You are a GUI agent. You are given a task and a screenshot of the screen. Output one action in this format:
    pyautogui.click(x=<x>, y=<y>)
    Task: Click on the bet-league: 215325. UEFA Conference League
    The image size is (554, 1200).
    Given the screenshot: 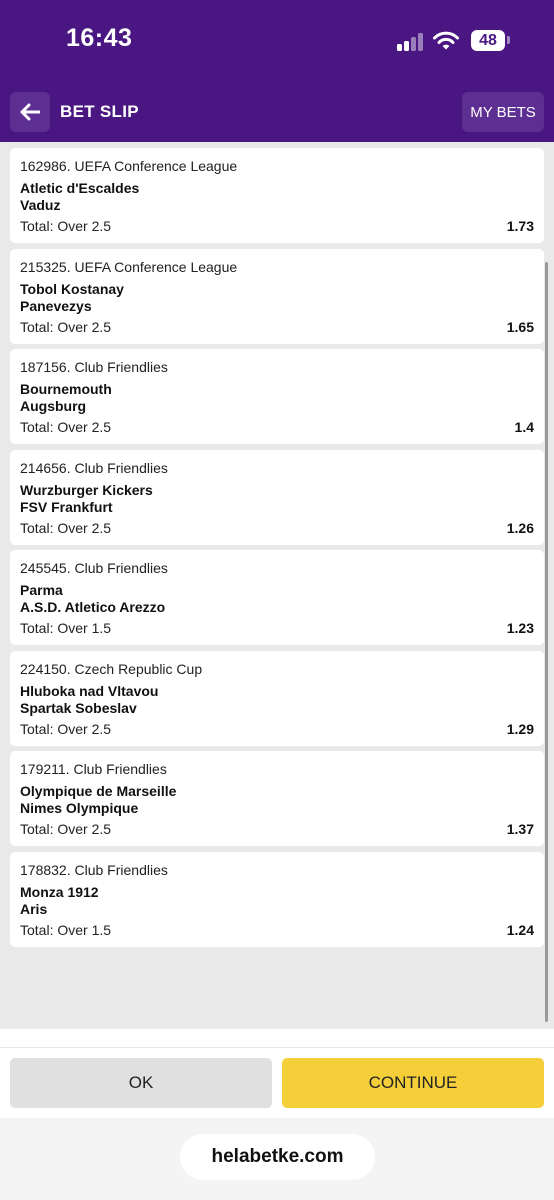 What is the action you would take?
    pyautogui.click(x=129, y=267)
    